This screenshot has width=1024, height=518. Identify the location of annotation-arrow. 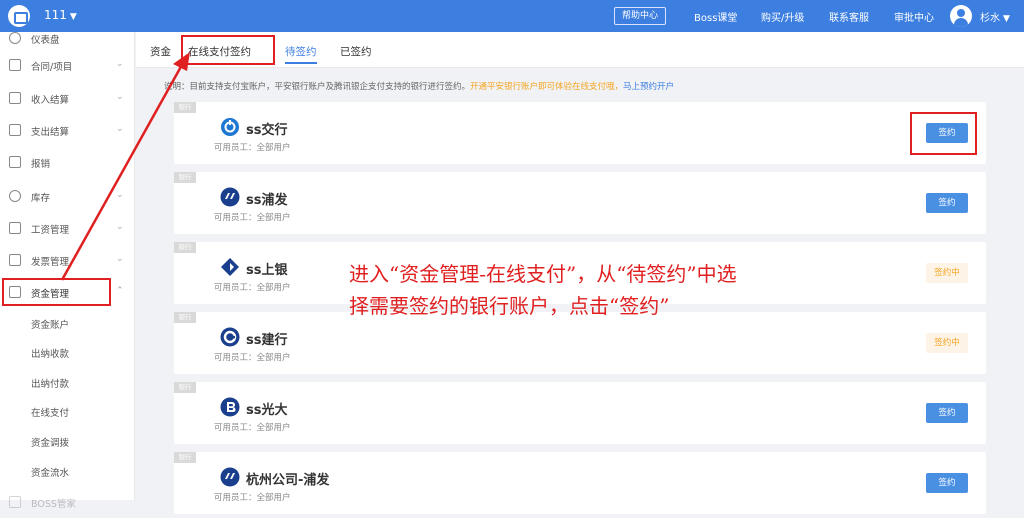
(125, 166).